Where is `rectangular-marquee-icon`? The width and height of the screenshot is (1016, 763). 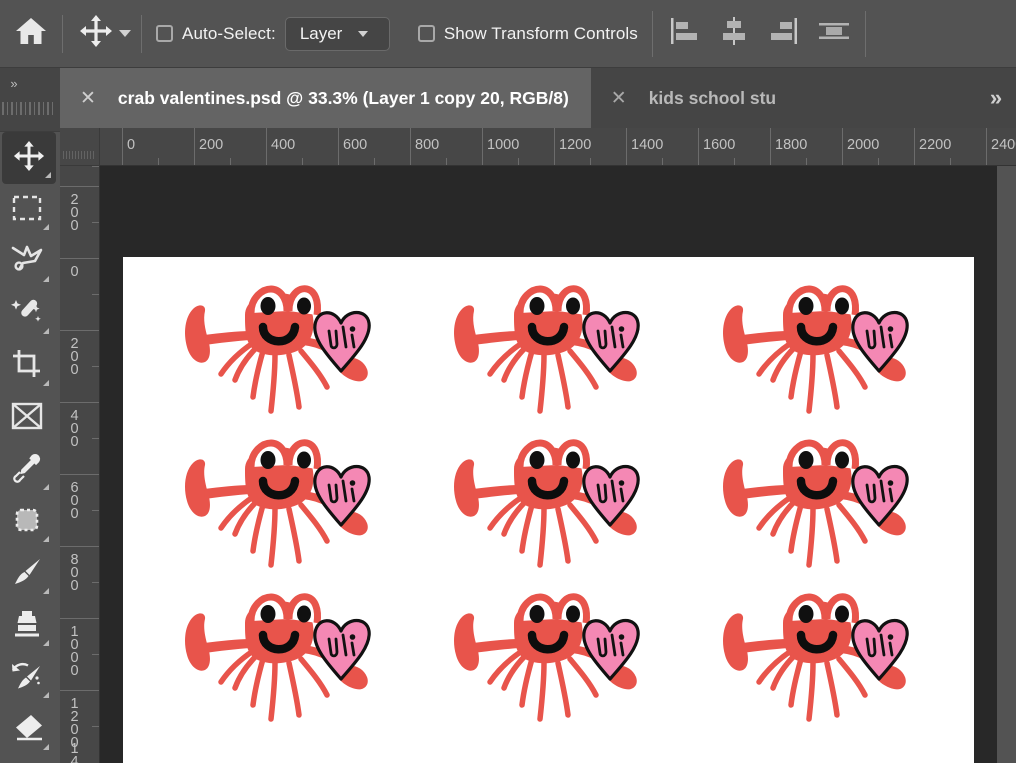 rectangular-marquee-icon is located at coordinates (27, 210).